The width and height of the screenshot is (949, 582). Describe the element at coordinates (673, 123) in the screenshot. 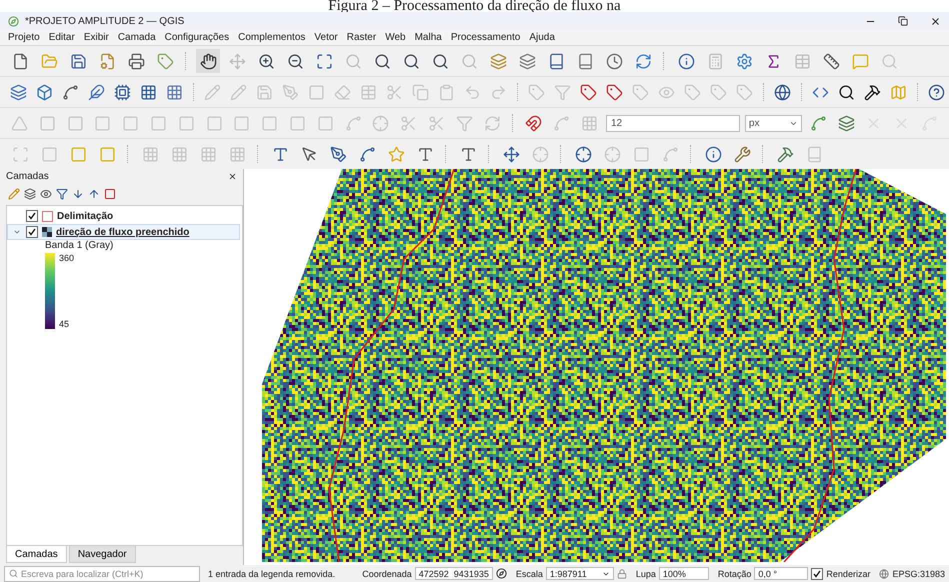

I see `tolerance-spinbox: 12` at that location.